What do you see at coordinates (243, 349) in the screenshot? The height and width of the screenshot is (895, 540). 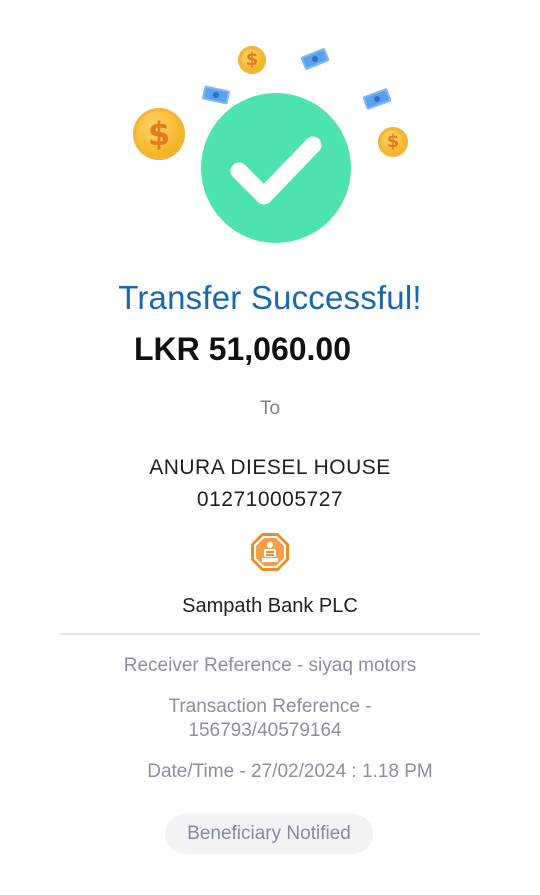 I see `transfer-amount: LKR 51,060.00` at bounding box center [243, 349].